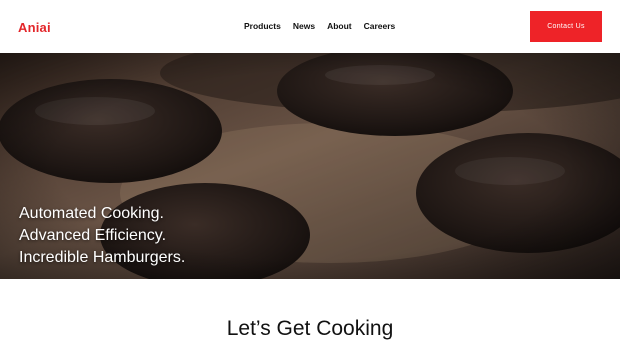  Describe the element at coordinates (319, 26) in the screenshot. I see `main-nav: Products News About Careers` at that location.